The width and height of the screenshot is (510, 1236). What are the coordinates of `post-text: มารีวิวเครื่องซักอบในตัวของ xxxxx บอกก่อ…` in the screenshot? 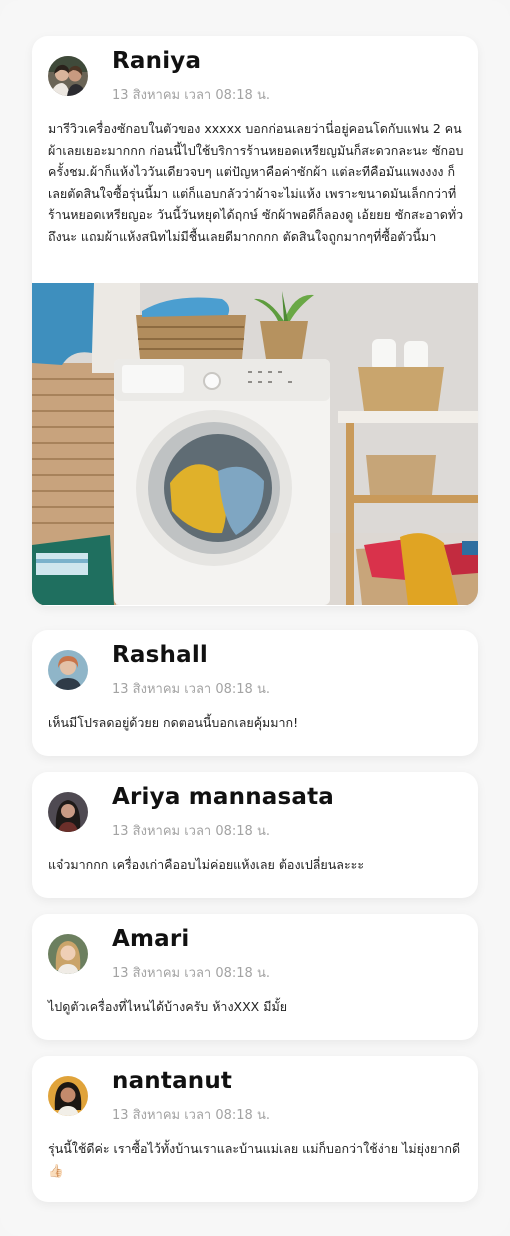 It's located at (256, 182).